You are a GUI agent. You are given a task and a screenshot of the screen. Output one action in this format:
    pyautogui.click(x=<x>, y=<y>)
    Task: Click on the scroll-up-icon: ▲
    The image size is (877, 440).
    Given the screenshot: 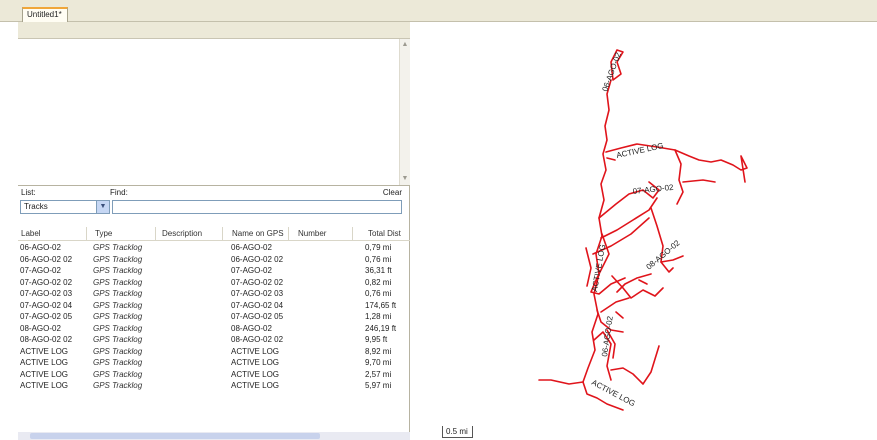 What is the action you would take?
    pyautogui.click(x=405, y=45)
    